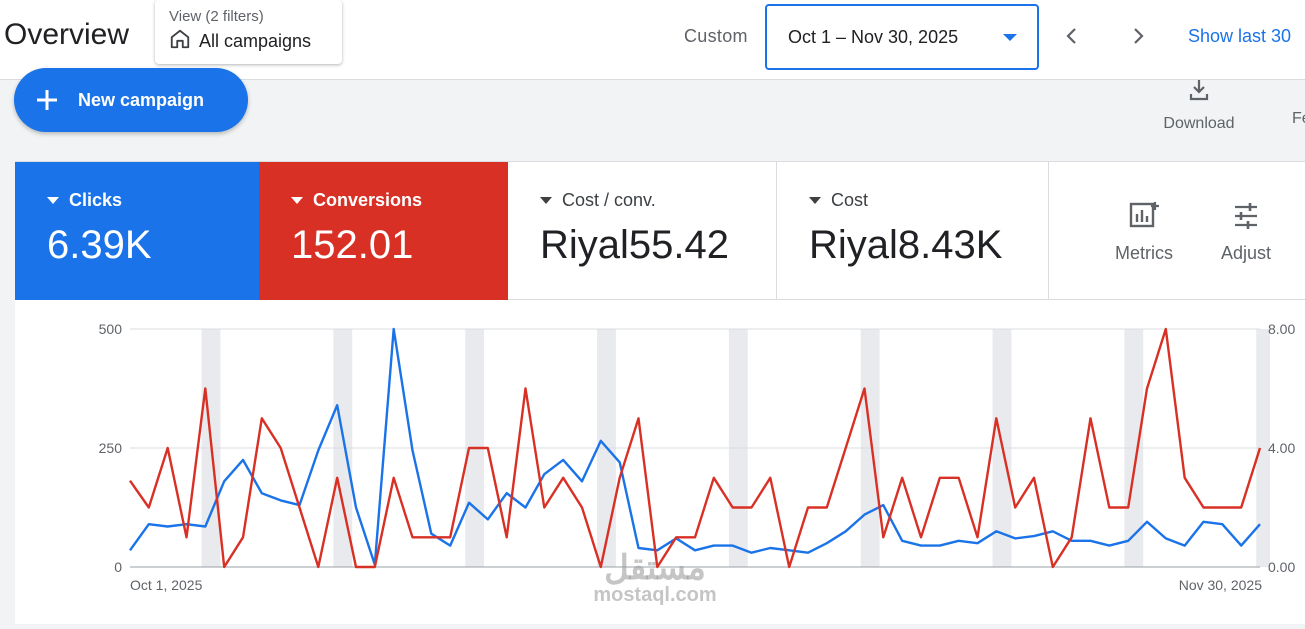 This screenshot has height=629, width=1305. I want to click on watermark-latin: mostaql.com, so click(655, 595).